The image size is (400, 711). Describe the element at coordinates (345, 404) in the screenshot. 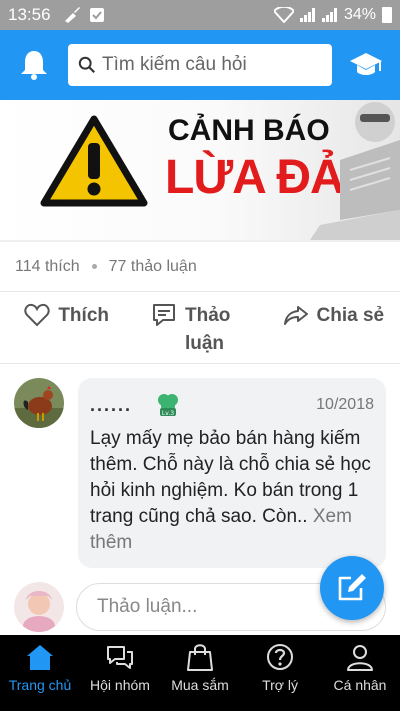

I see `comment-date: 10/2018` at that location.